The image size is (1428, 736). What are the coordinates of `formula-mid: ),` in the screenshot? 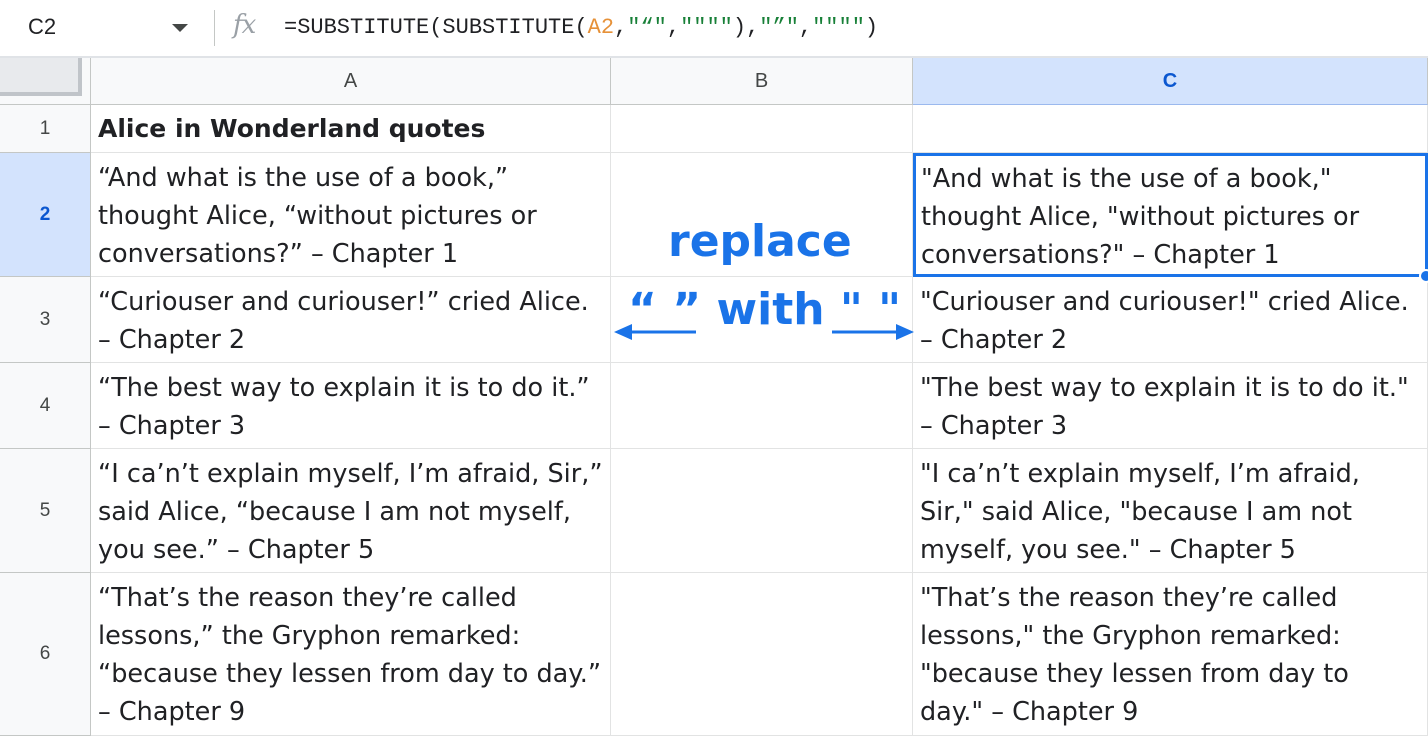 It's located at (746, 27).